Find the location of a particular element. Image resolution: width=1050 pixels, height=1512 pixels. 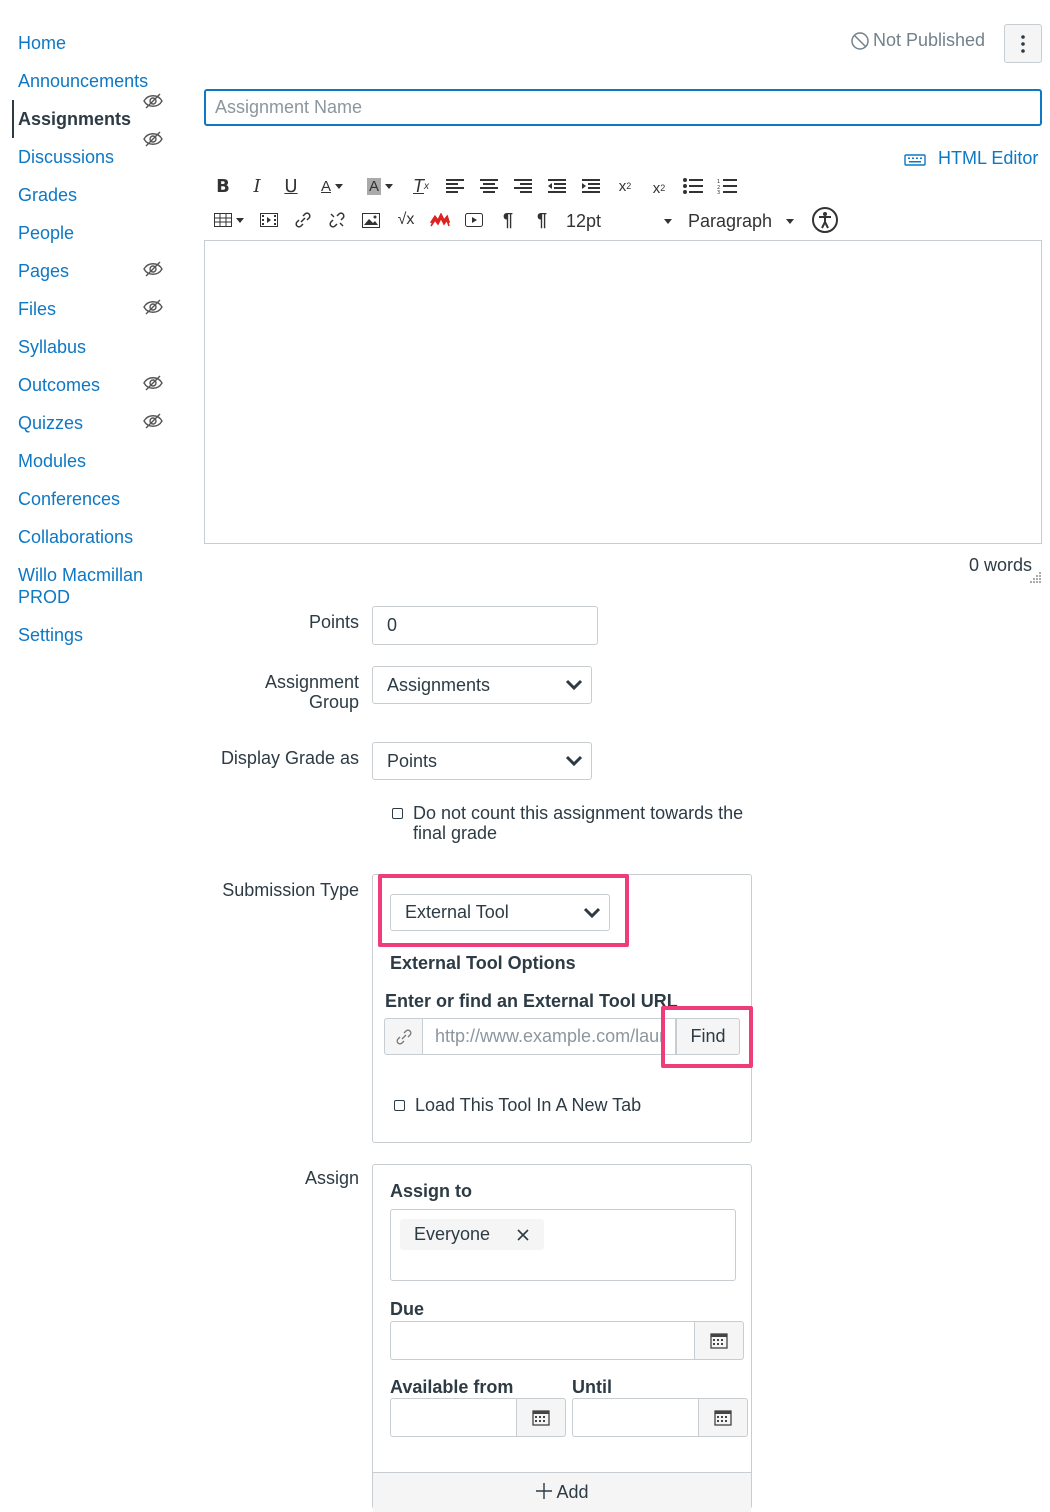

clear-formatting-button: Tx is located at coordinates (421, 186).